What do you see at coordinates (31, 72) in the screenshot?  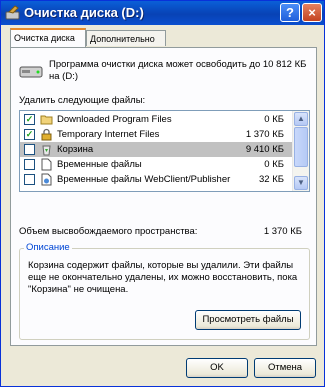 I see `drive-icon` at bounding box center [31, 72].